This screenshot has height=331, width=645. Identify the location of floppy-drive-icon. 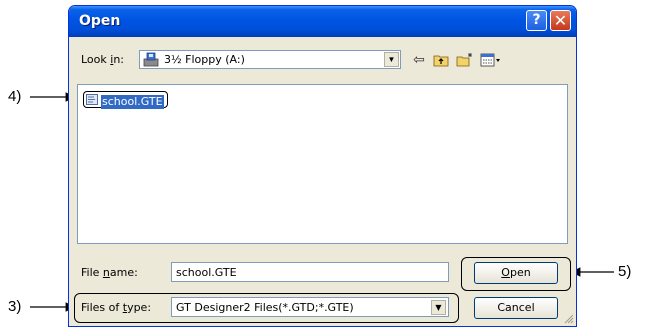
(151, 59).